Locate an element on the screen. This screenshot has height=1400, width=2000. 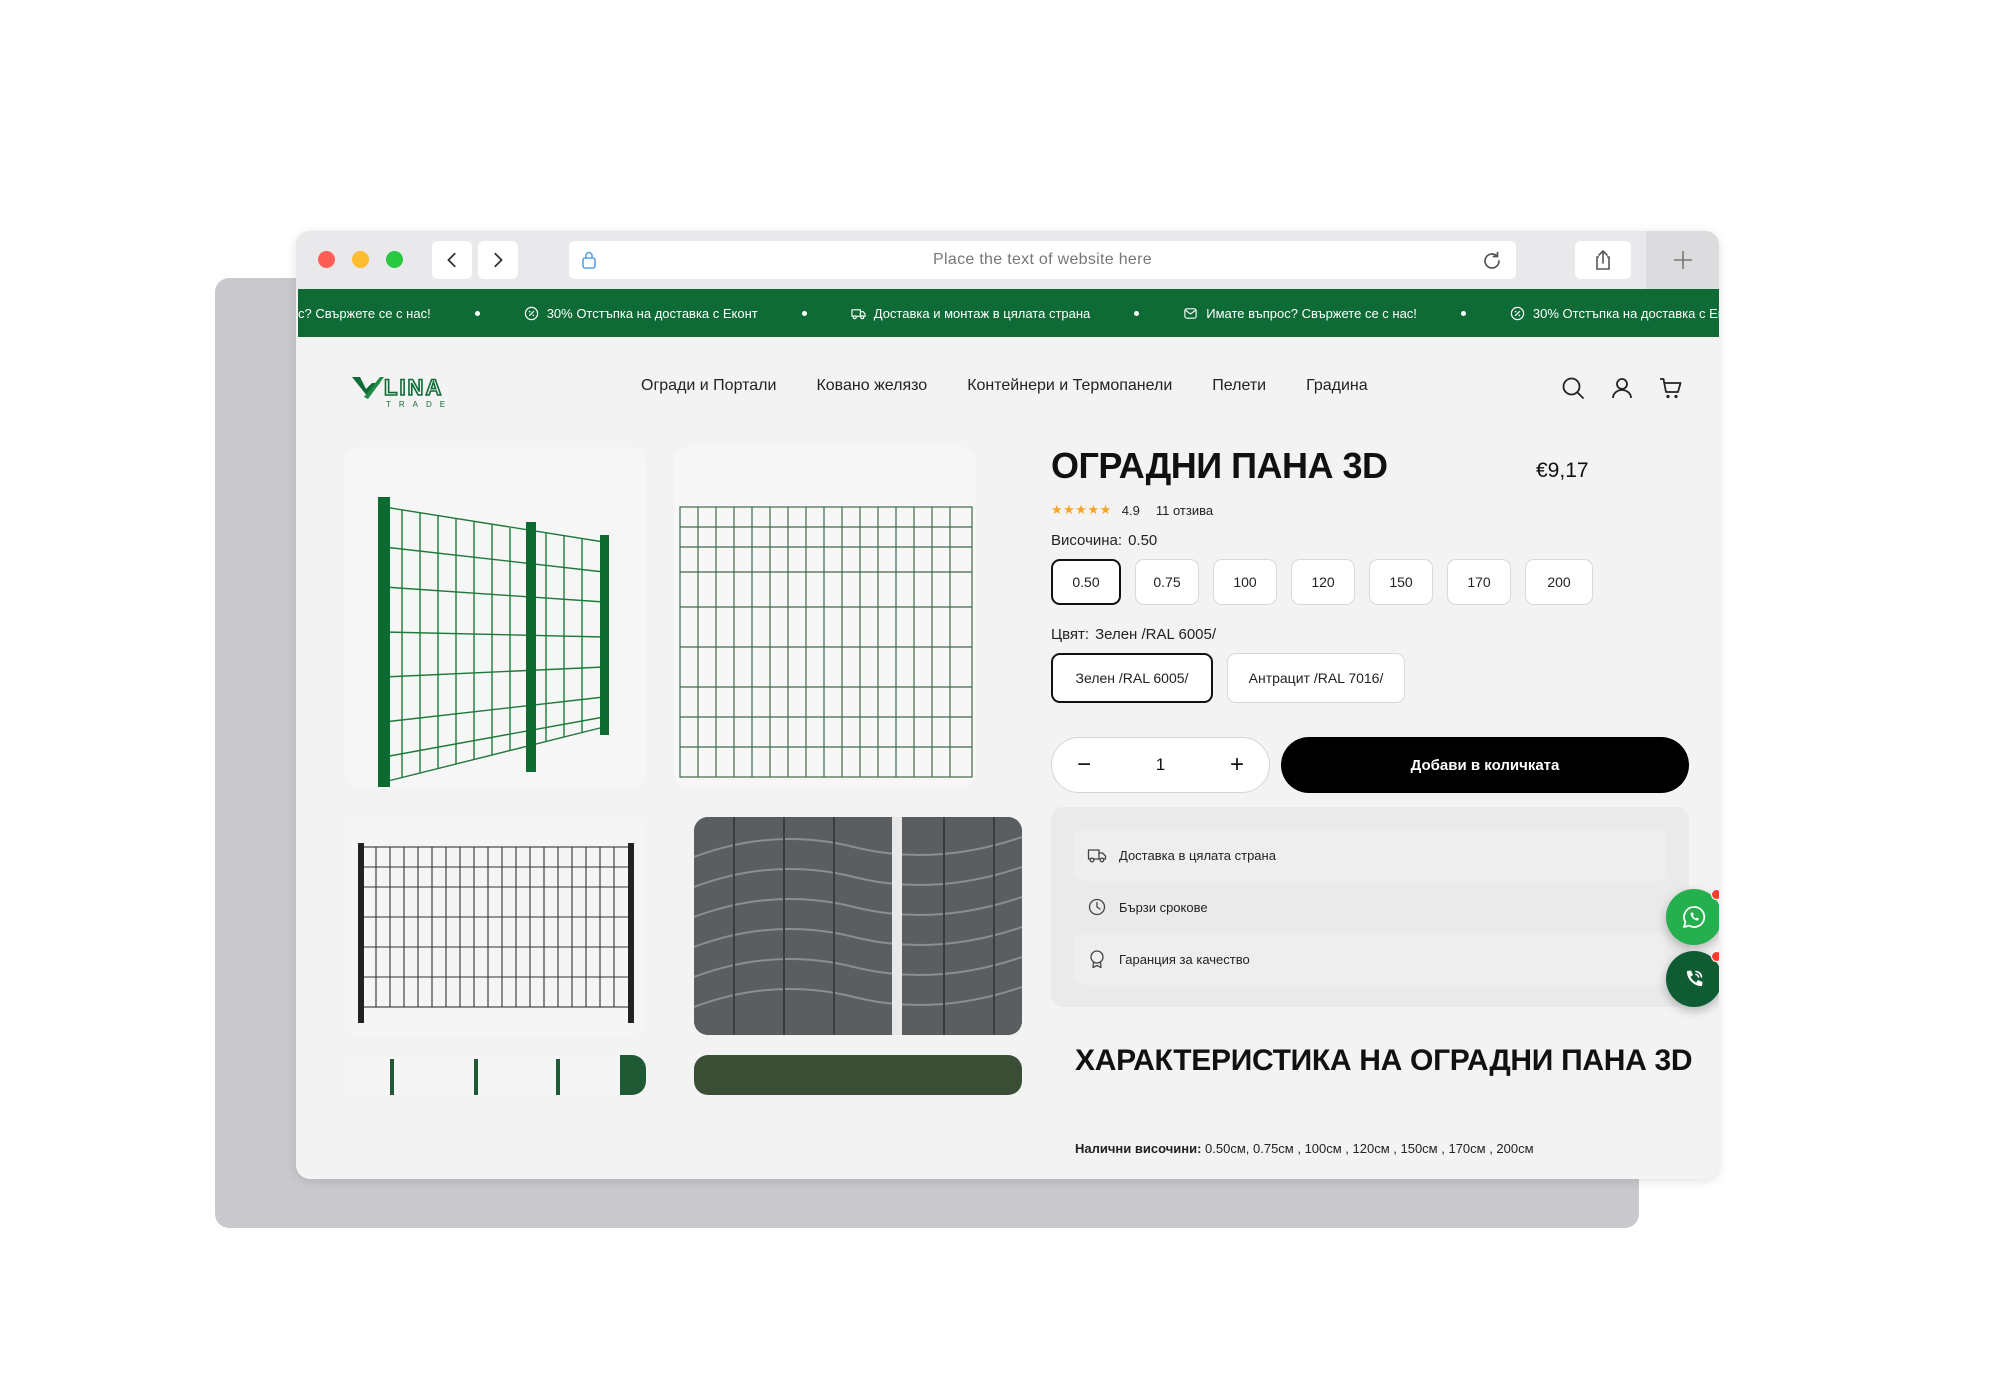
address-bar: Place the text of website here is located at coordinates (1042, 260).